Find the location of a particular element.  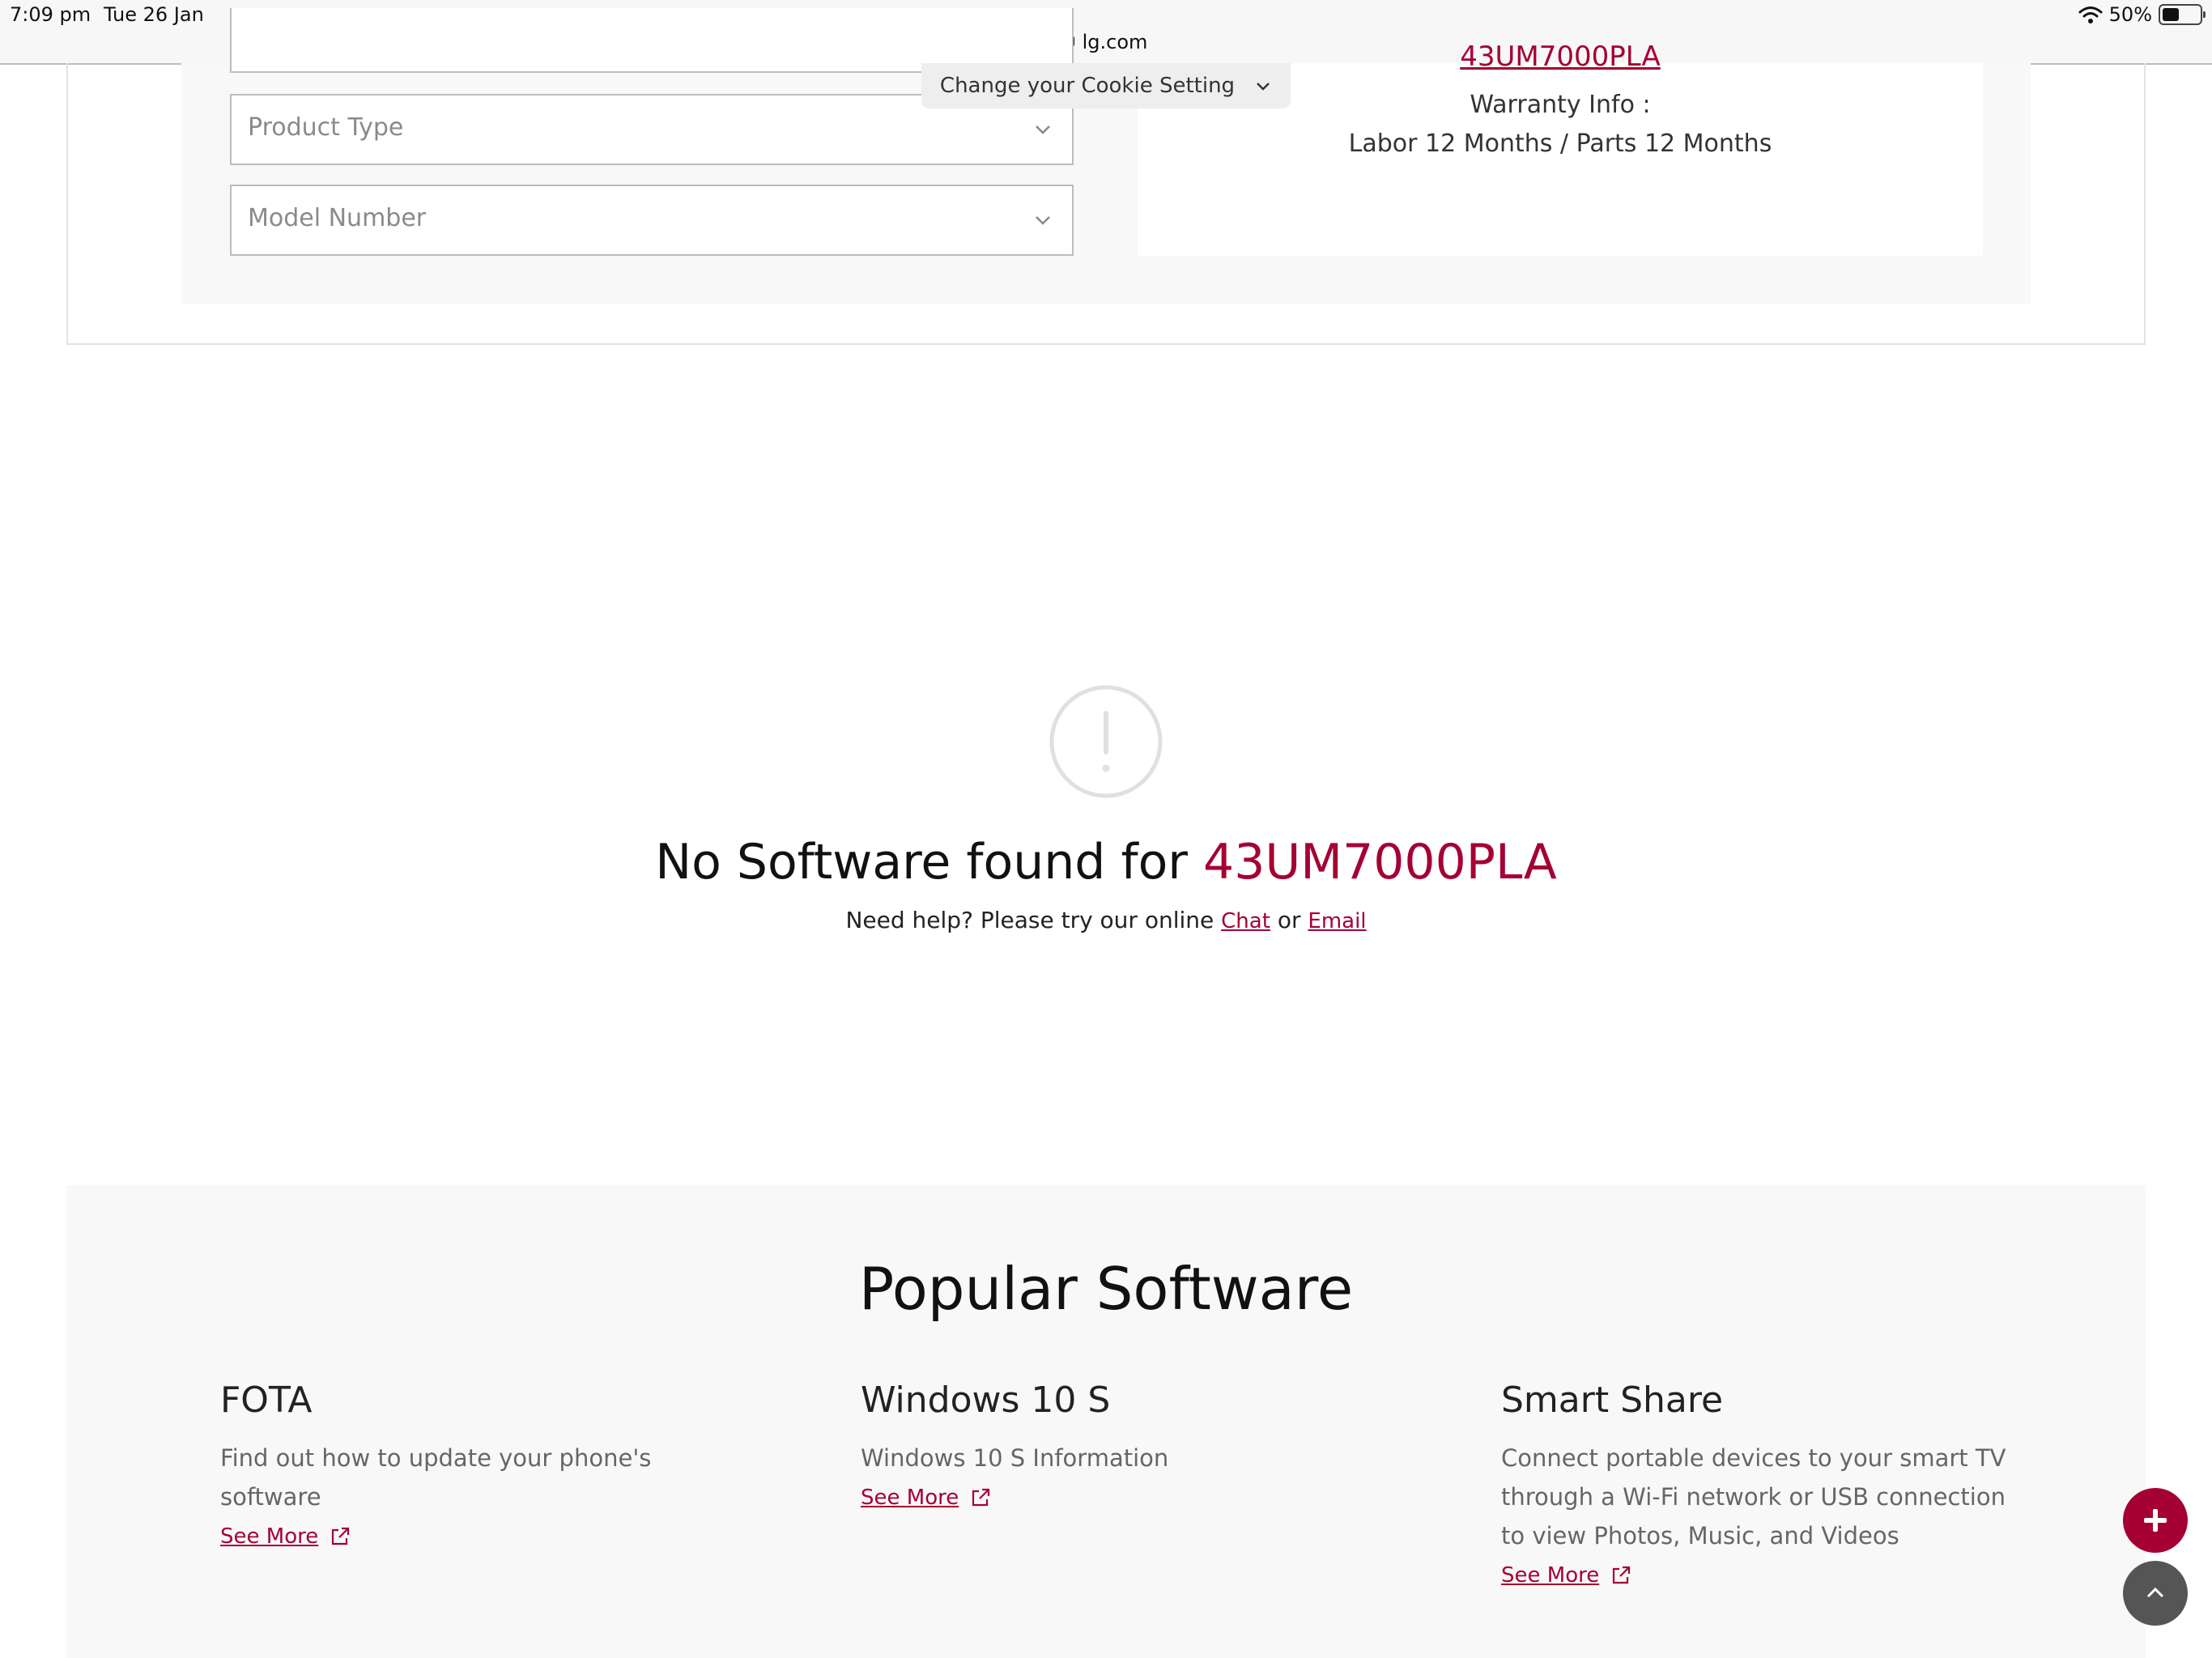

help-or: or is located at coordinates (1289, 920).